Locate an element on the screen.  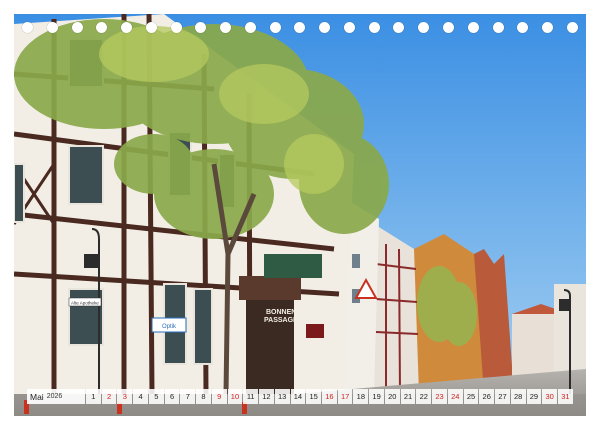
calendar-day: 30 is located at coordinates (550, 396).